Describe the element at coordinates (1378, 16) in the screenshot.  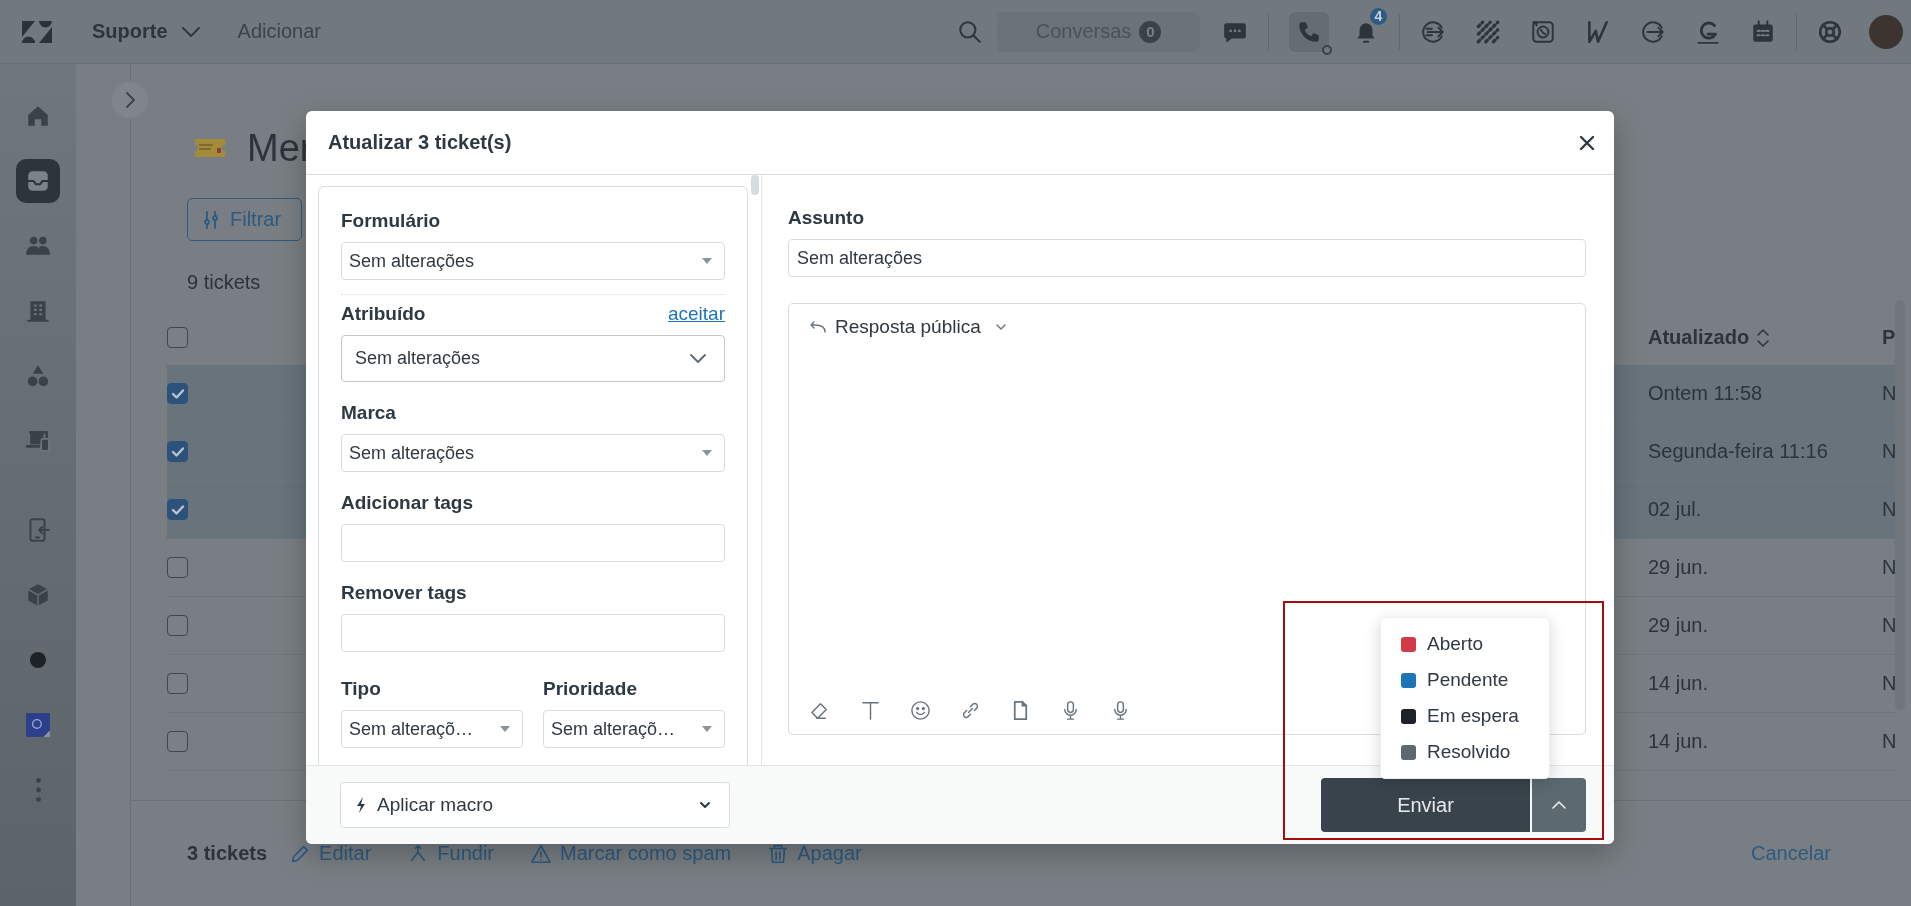
I see `notification-badge: 4` at that location.